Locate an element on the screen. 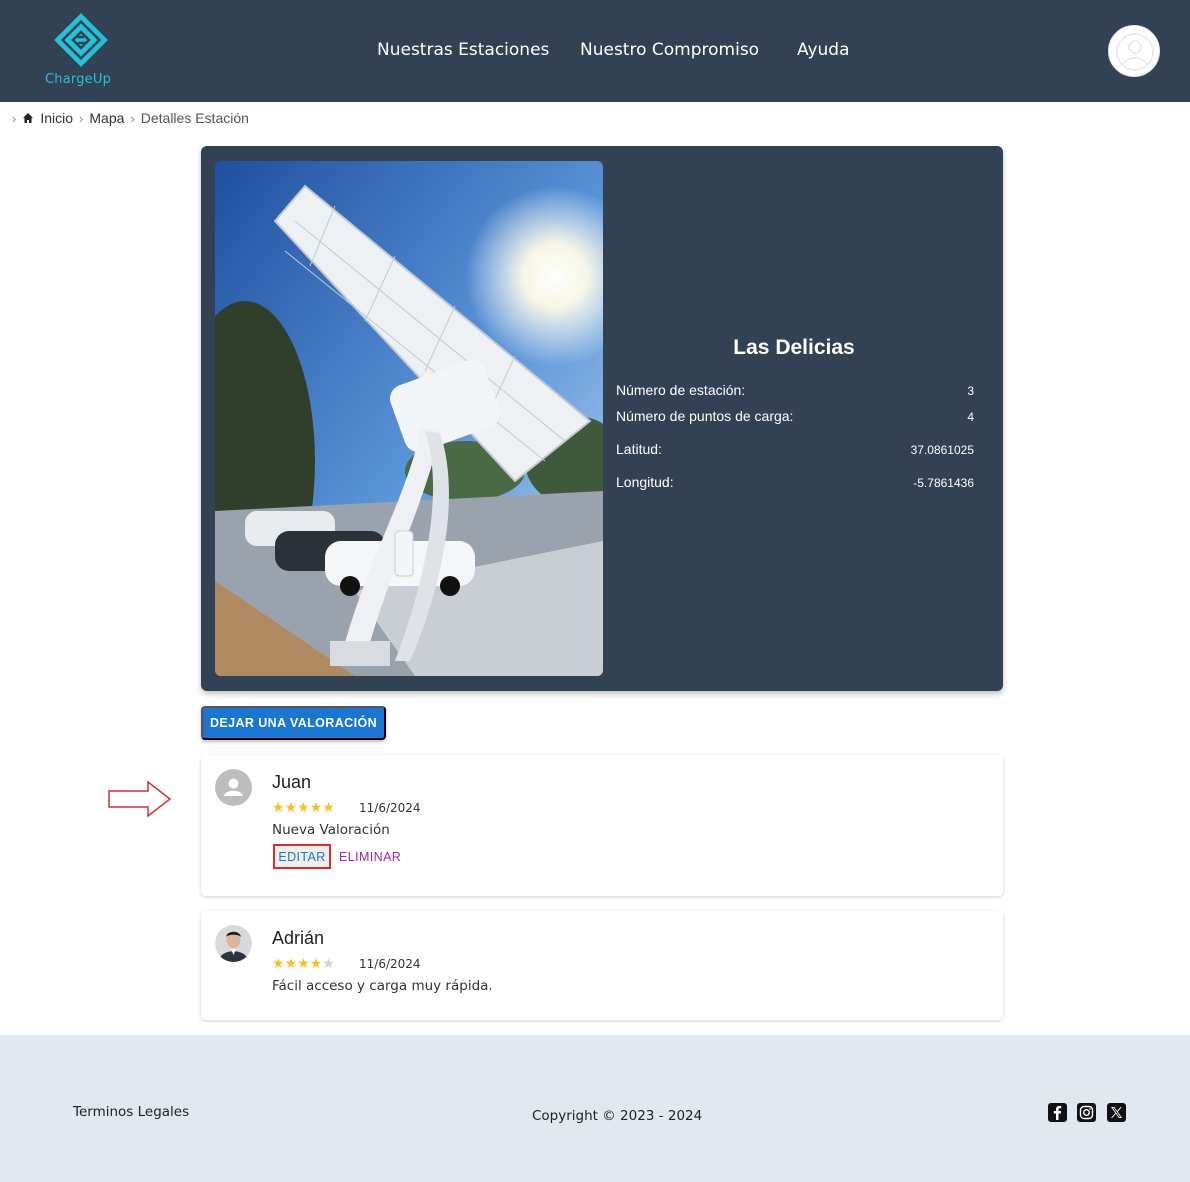 This screenshot has width=1190, height=1182. star-empty-icon: ★ is located at coordinates (328, 964).